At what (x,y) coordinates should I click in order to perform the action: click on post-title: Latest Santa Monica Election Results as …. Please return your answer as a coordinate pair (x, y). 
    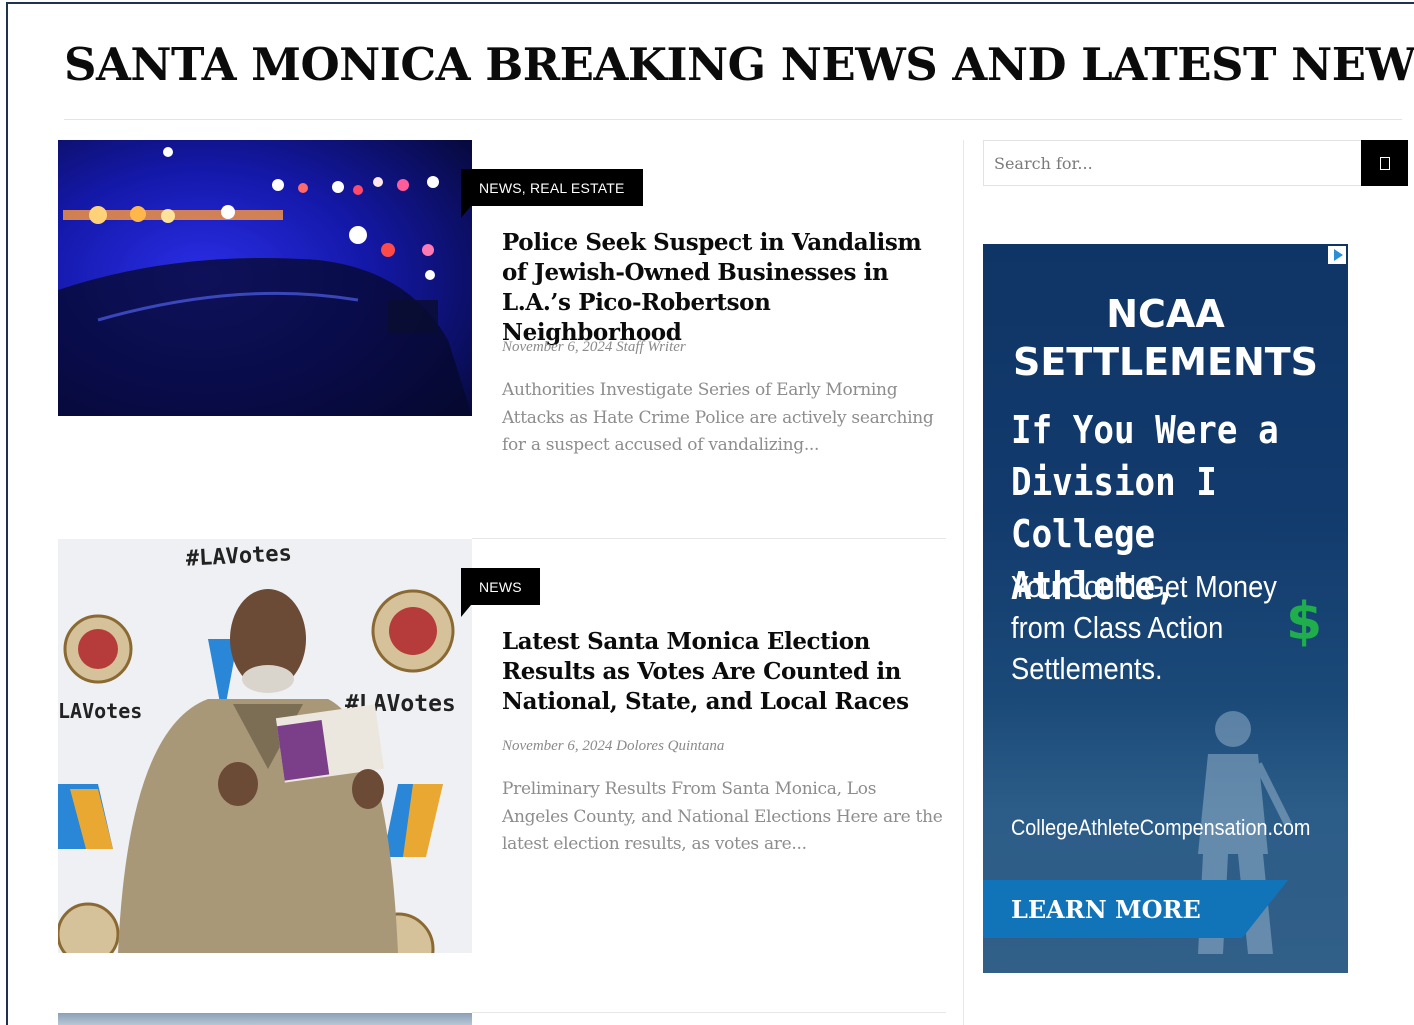
    Looking at the image, I should click on (724, 672).